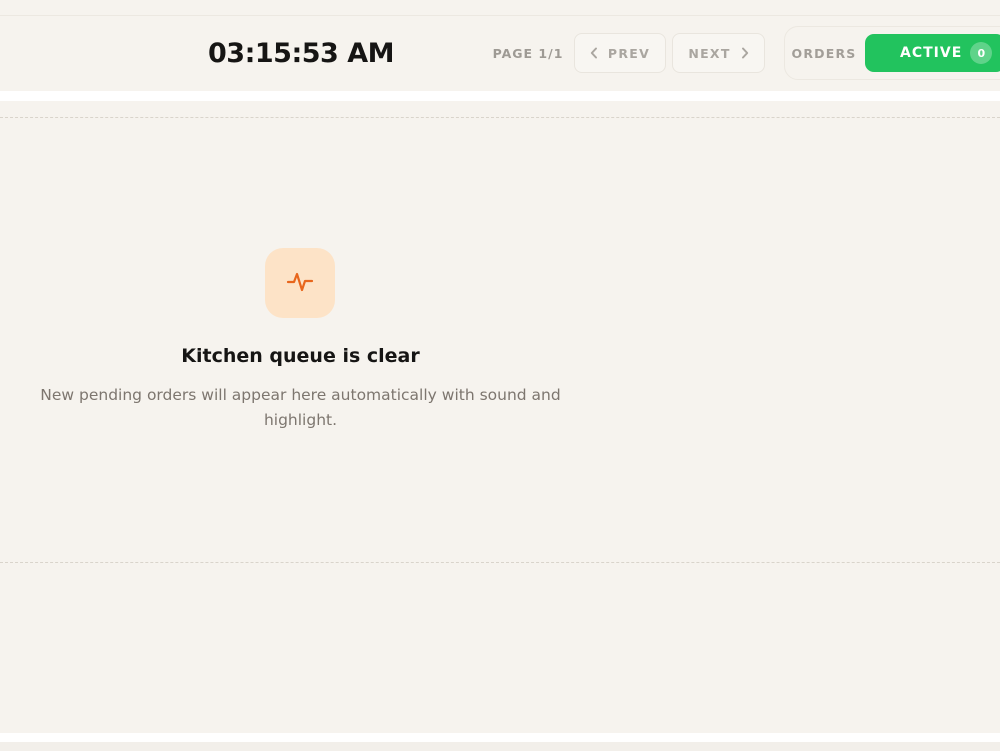 The height and width of the screenshot is (751, 1000). What do you see at coordinates (981, 53) in the screenshot?
I see `active-count-badge: 0` at bounding box center [981, 53].